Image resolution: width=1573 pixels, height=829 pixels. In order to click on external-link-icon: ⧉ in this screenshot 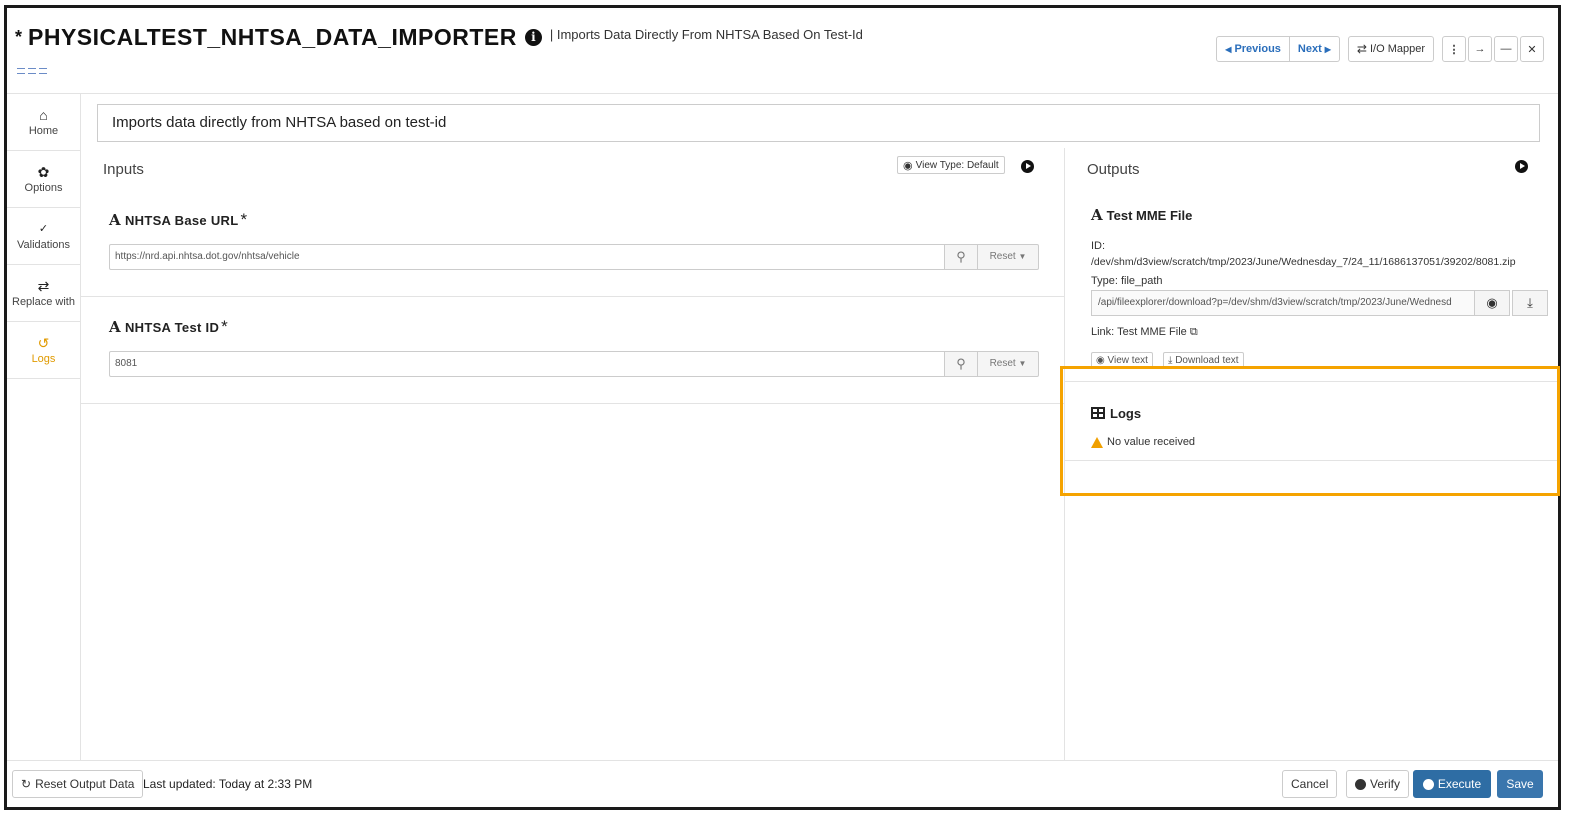, I will do `click(1194, 332)`.